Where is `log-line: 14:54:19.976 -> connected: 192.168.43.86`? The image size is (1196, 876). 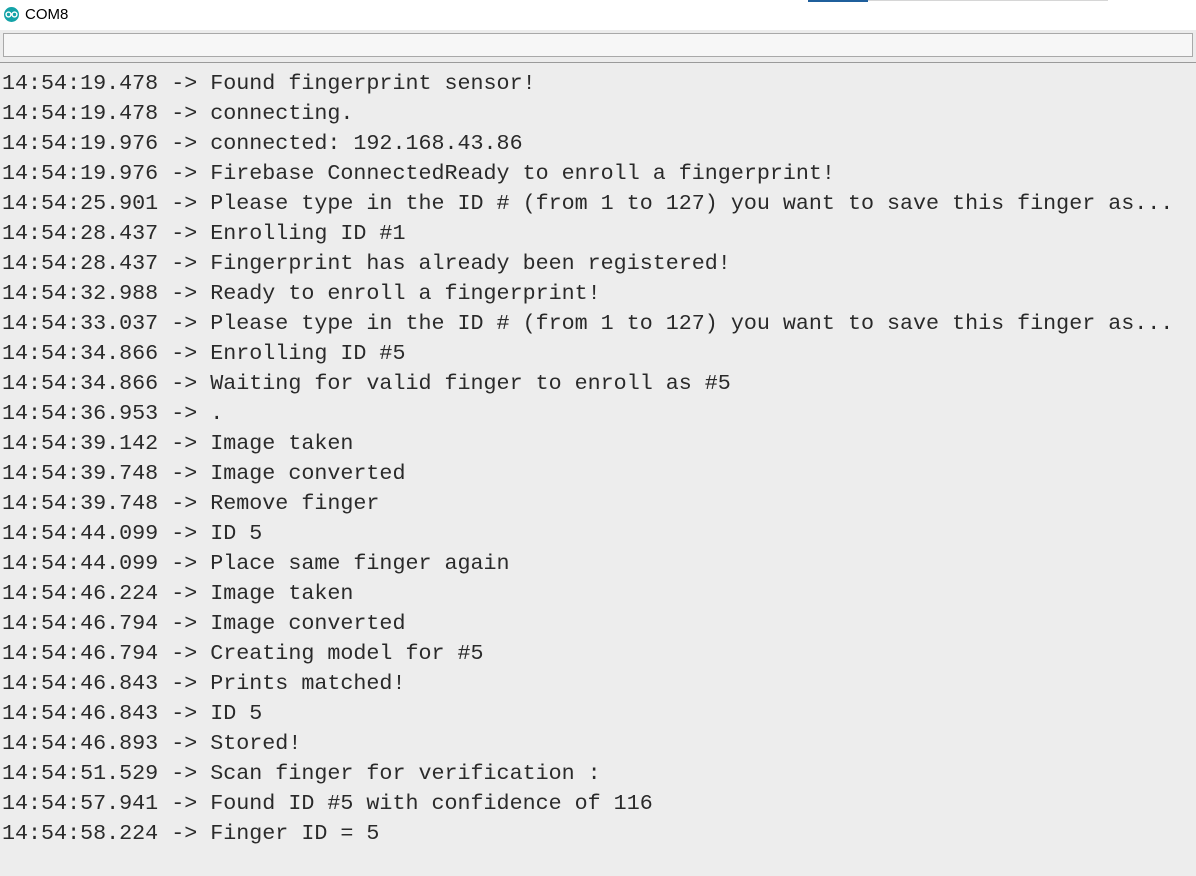 log-line: 14:54:19.976 -> connected: 192.168.43.86 is located at coordinates (262, 143).